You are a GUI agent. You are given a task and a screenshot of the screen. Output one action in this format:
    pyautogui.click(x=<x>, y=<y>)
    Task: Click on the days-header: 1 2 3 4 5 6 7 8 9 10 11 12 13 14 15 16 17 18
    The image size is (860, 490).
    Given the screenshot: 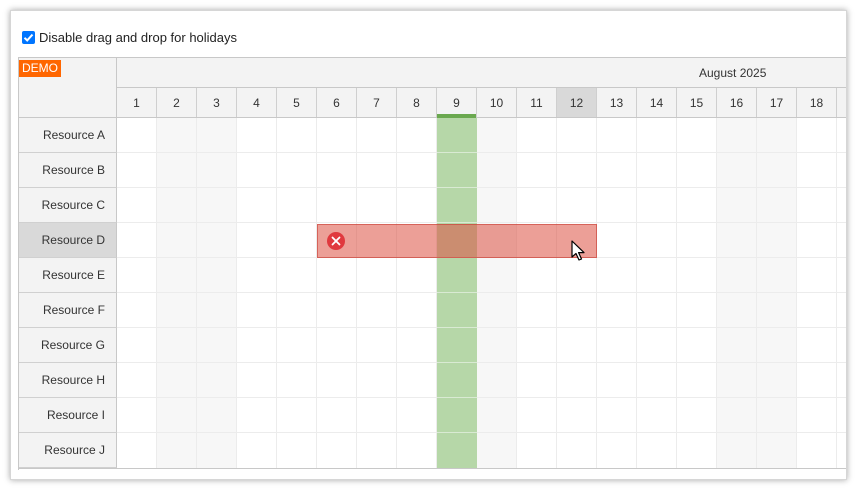 What is the action you would take?
    pyautogui.click(x=481, y=103)
    